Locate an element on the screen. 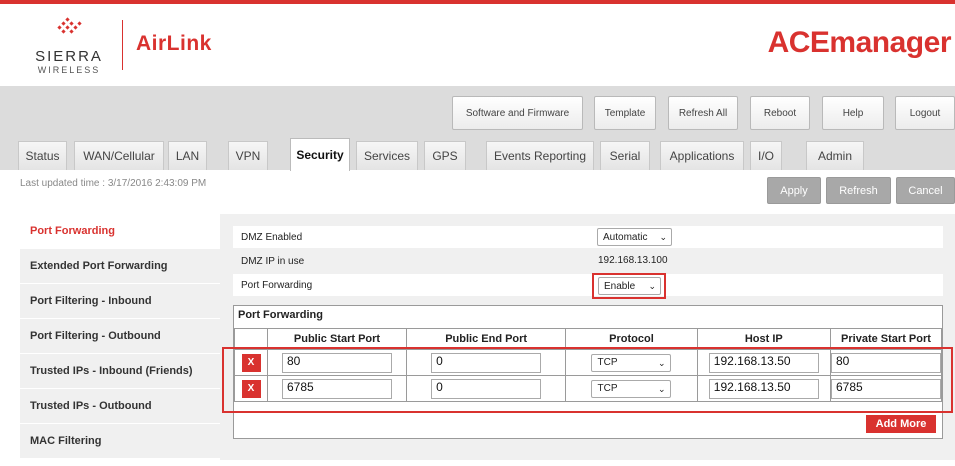 Image resolution: width=955 pixels, height=466 pixels. tab-vpn: VPN is located at coordinates (248, 155).